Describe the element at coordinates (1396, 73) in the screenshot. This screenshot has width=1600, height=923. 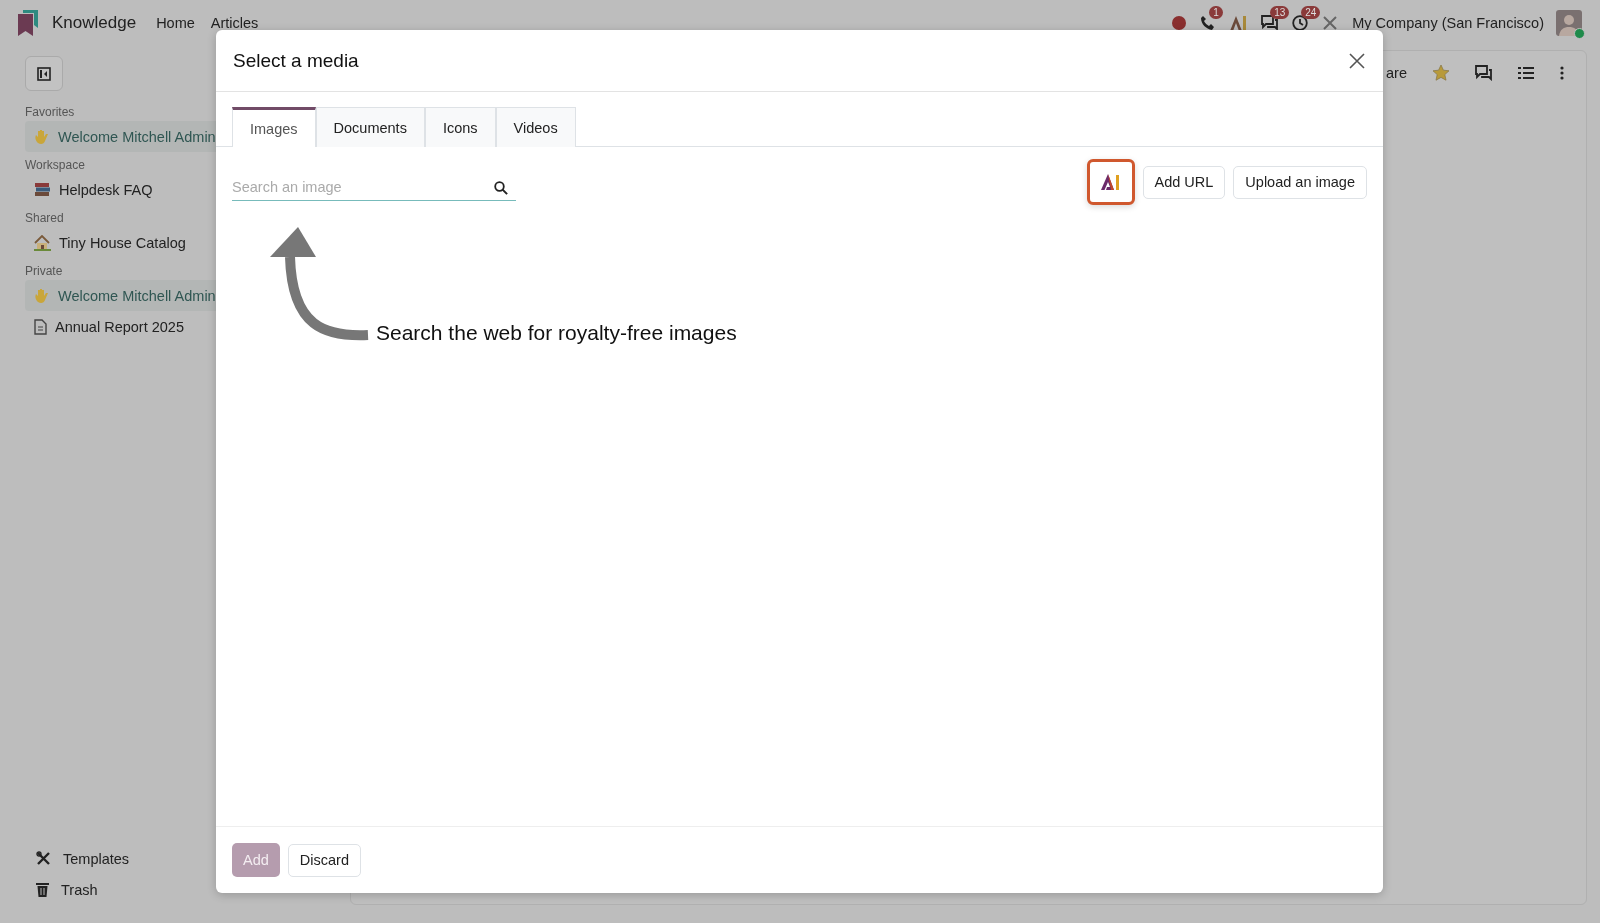
I see `share-button: are` at that location.